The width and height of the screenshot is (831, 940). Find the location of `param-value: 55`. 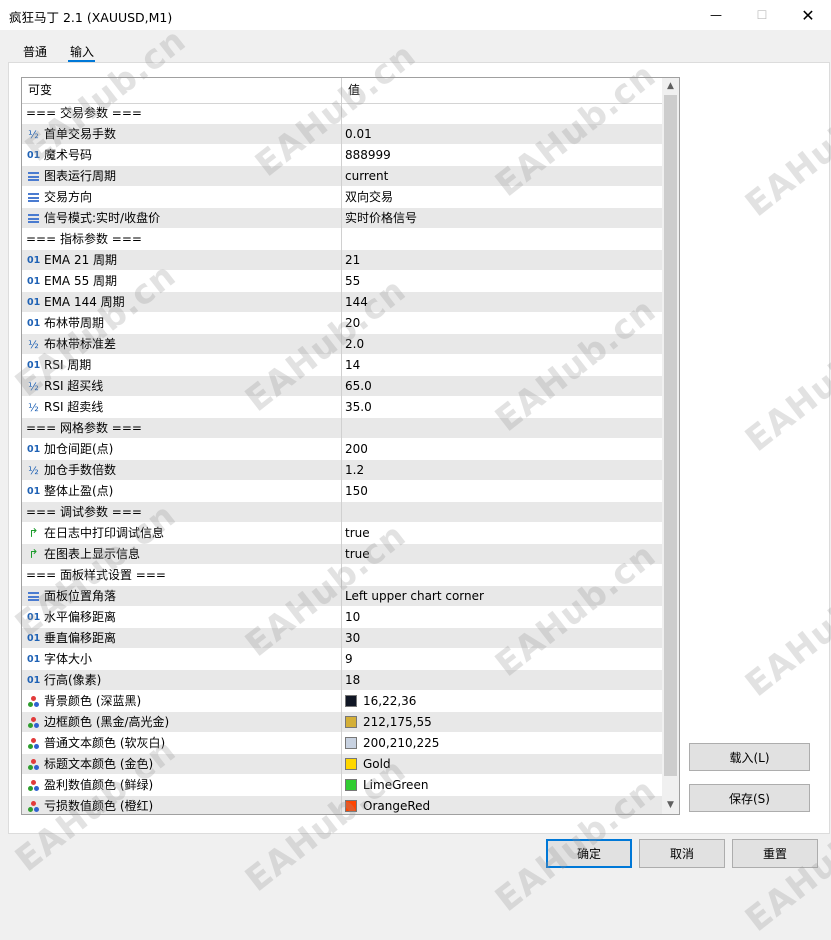

param-value: 55 is located at coordinates (352, 281).